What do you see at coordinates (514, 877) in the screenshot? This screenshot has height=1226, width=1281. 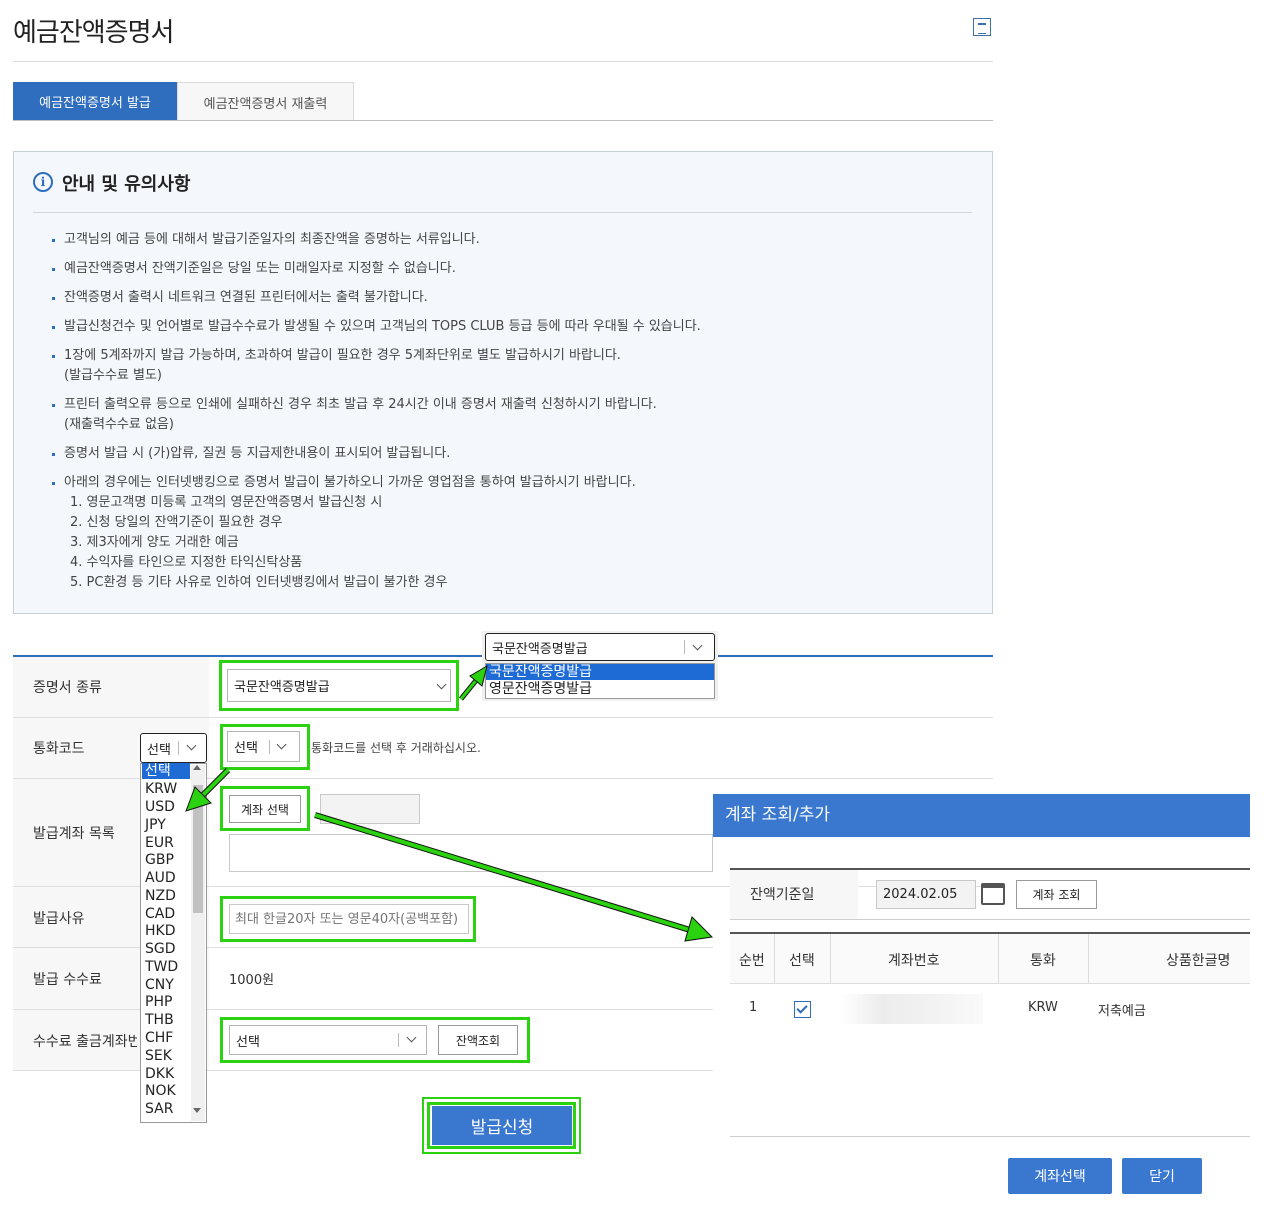 I see `arrow-account-popup` at bounding box center [514, 877].